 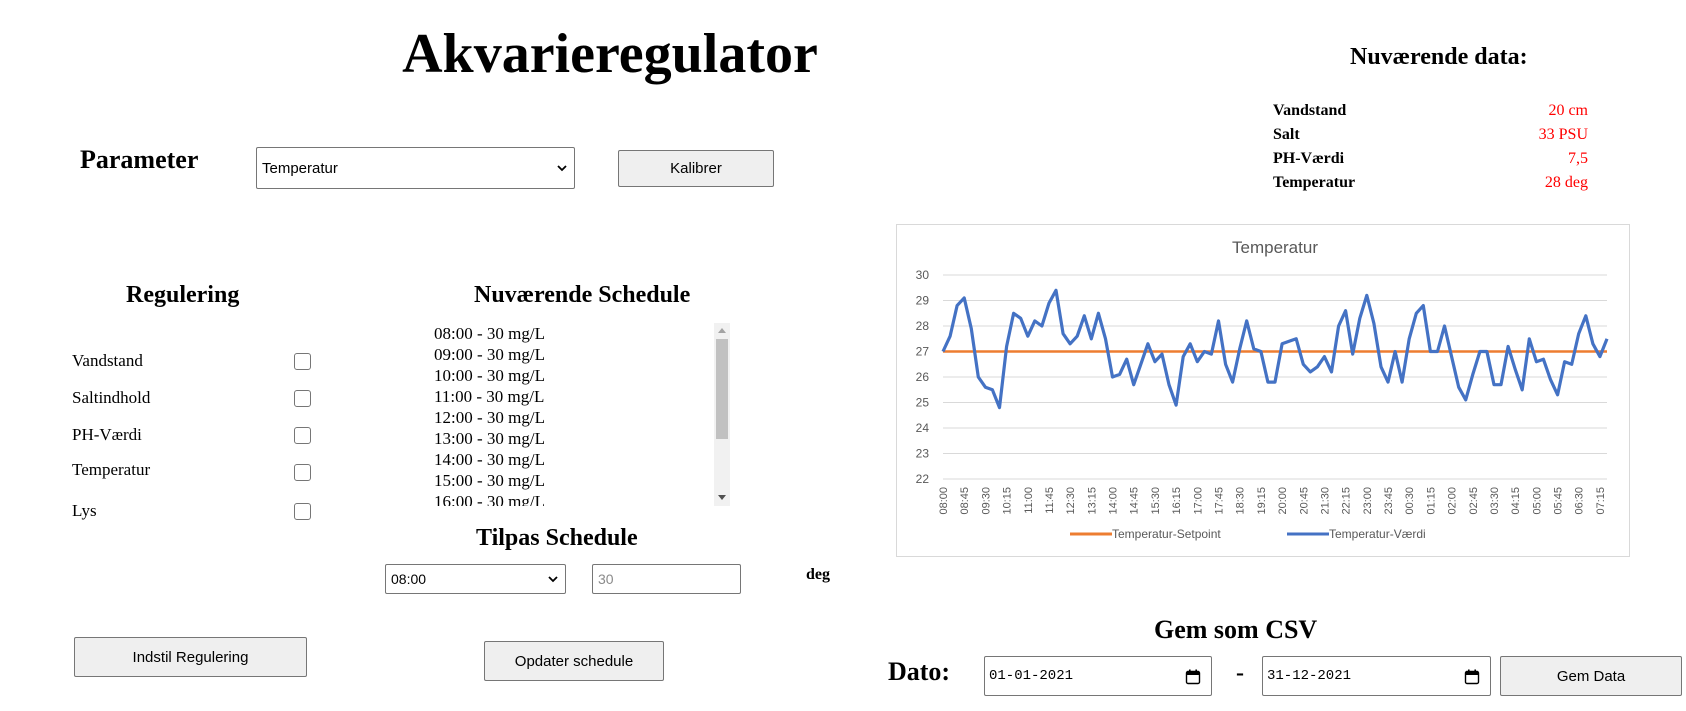 What do you see at coordinates (489, 499) in the screenshot?
I see `schedule-item: 16:00 - 30 mg/L` at bounding box center [489, 499].